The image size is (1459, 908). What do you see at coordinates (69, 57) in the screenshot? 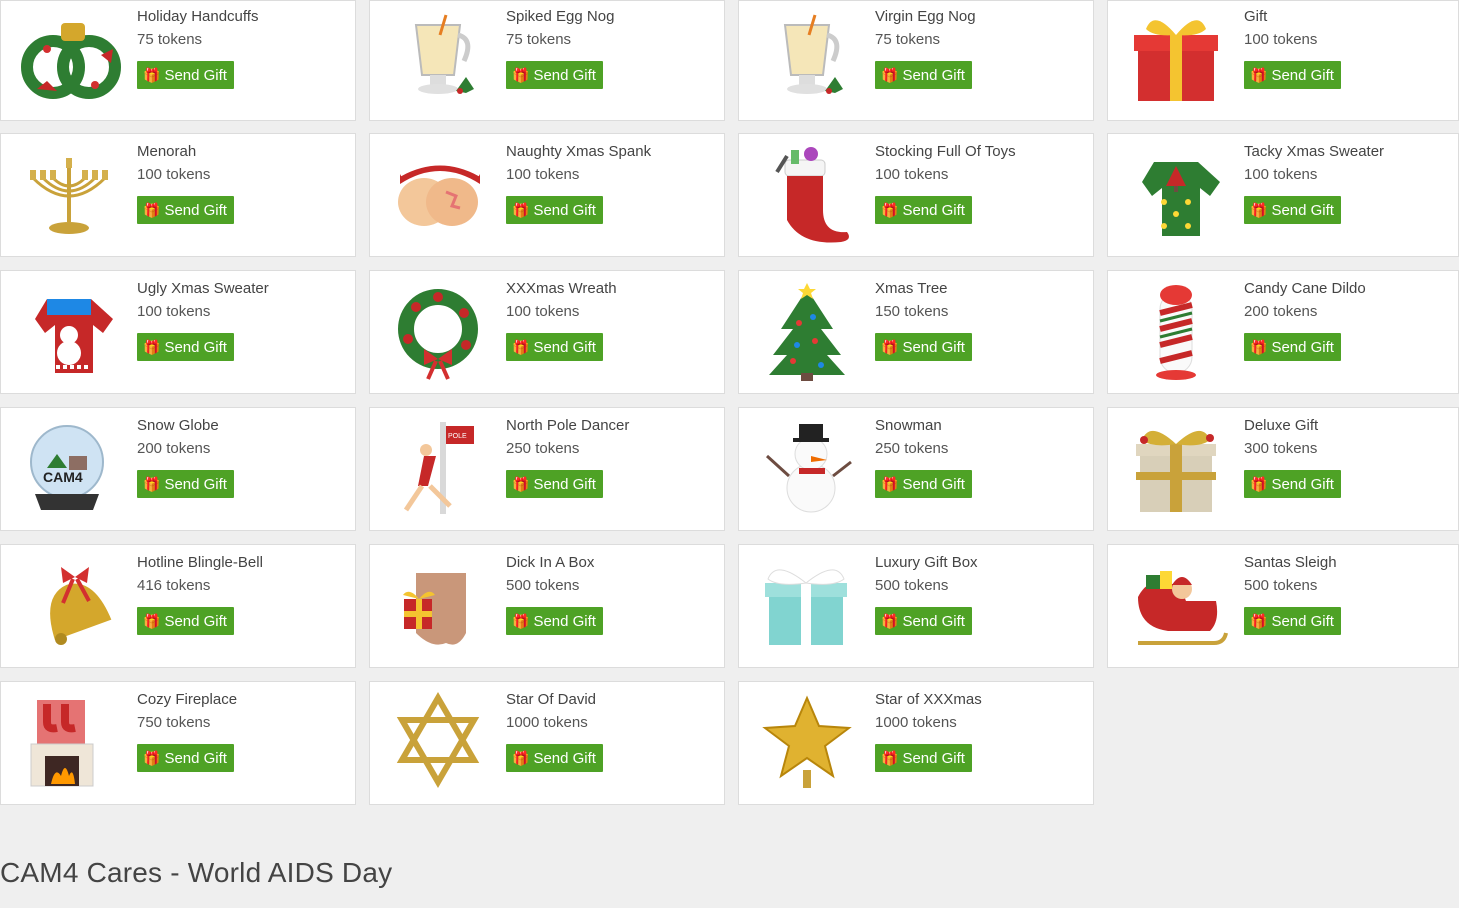
I see `handcuffs-wreath-icon` at bounding box center [69, 57].